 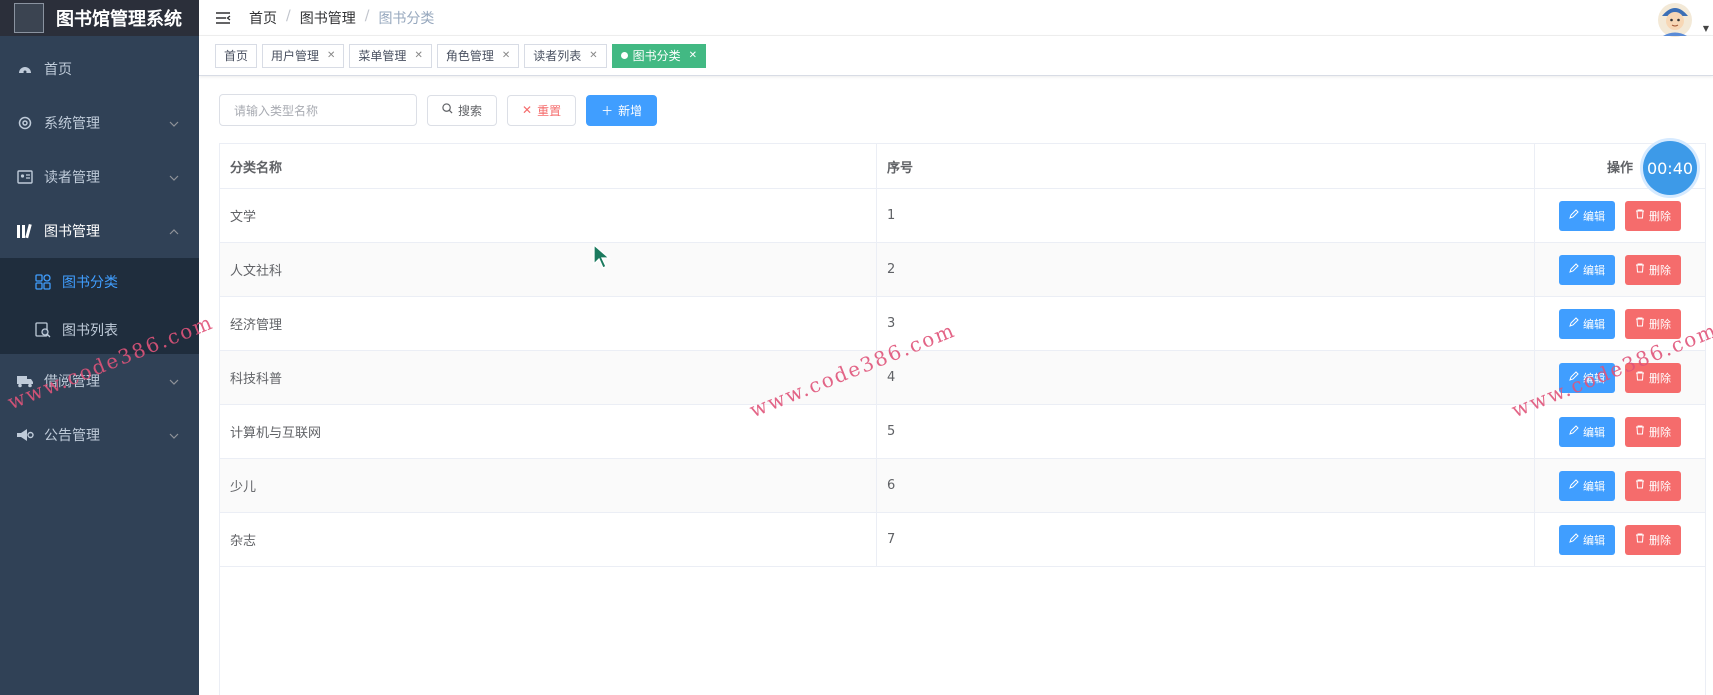 I want to click on tag-menu-mgmt: 菜单管理 ✕, so click(x=390, y=55).